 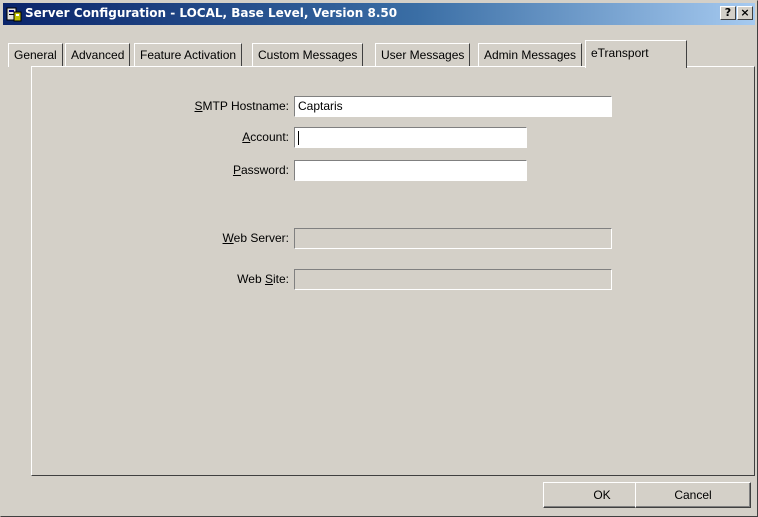 What do you see at coordinates (298, 137) in the screenshot?
I see `text-caret` at bounding box center [298, 137].